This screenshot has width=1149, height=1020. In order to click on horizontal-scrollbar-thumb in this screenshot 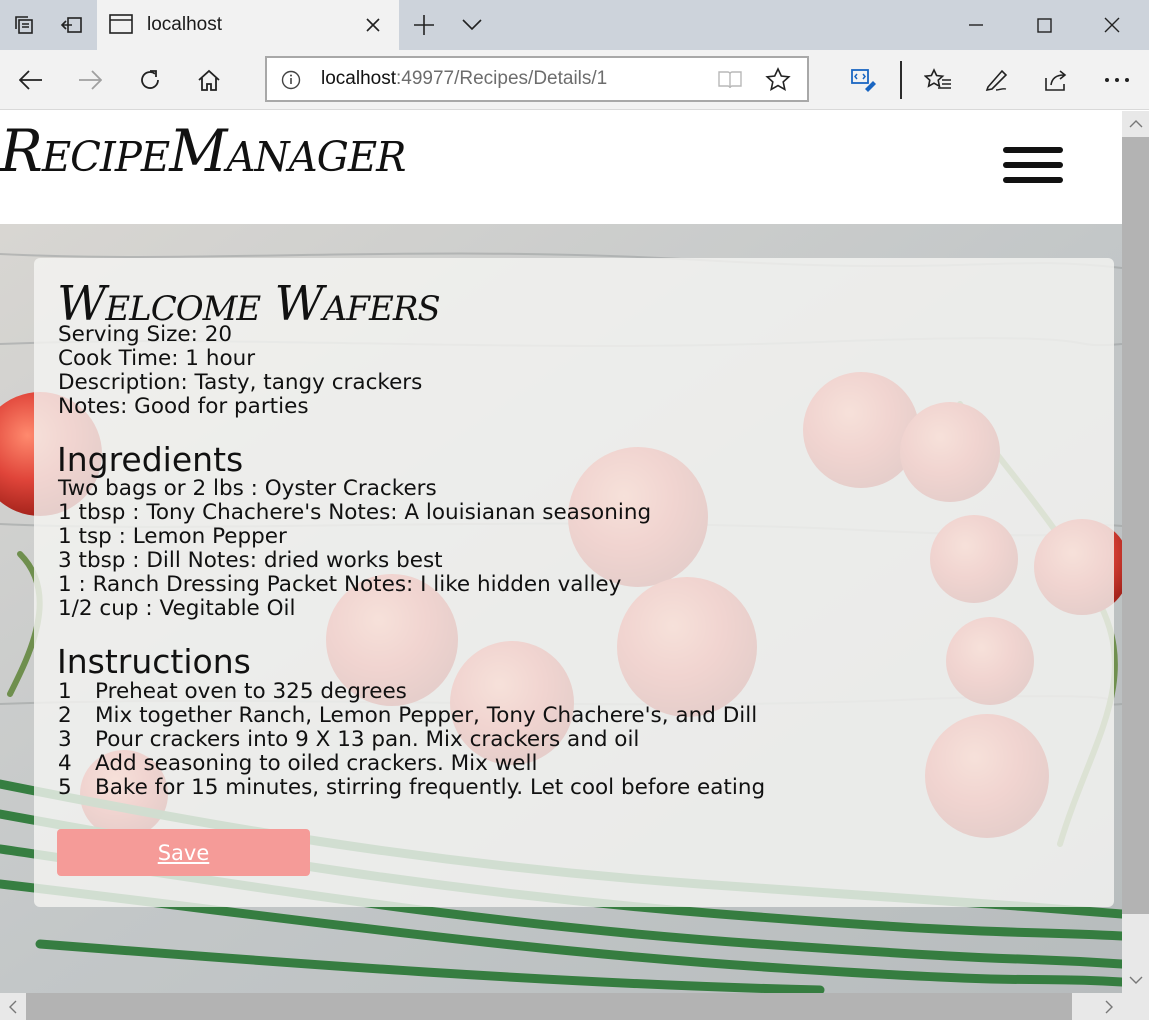, I will do `click(549, 1006)`.